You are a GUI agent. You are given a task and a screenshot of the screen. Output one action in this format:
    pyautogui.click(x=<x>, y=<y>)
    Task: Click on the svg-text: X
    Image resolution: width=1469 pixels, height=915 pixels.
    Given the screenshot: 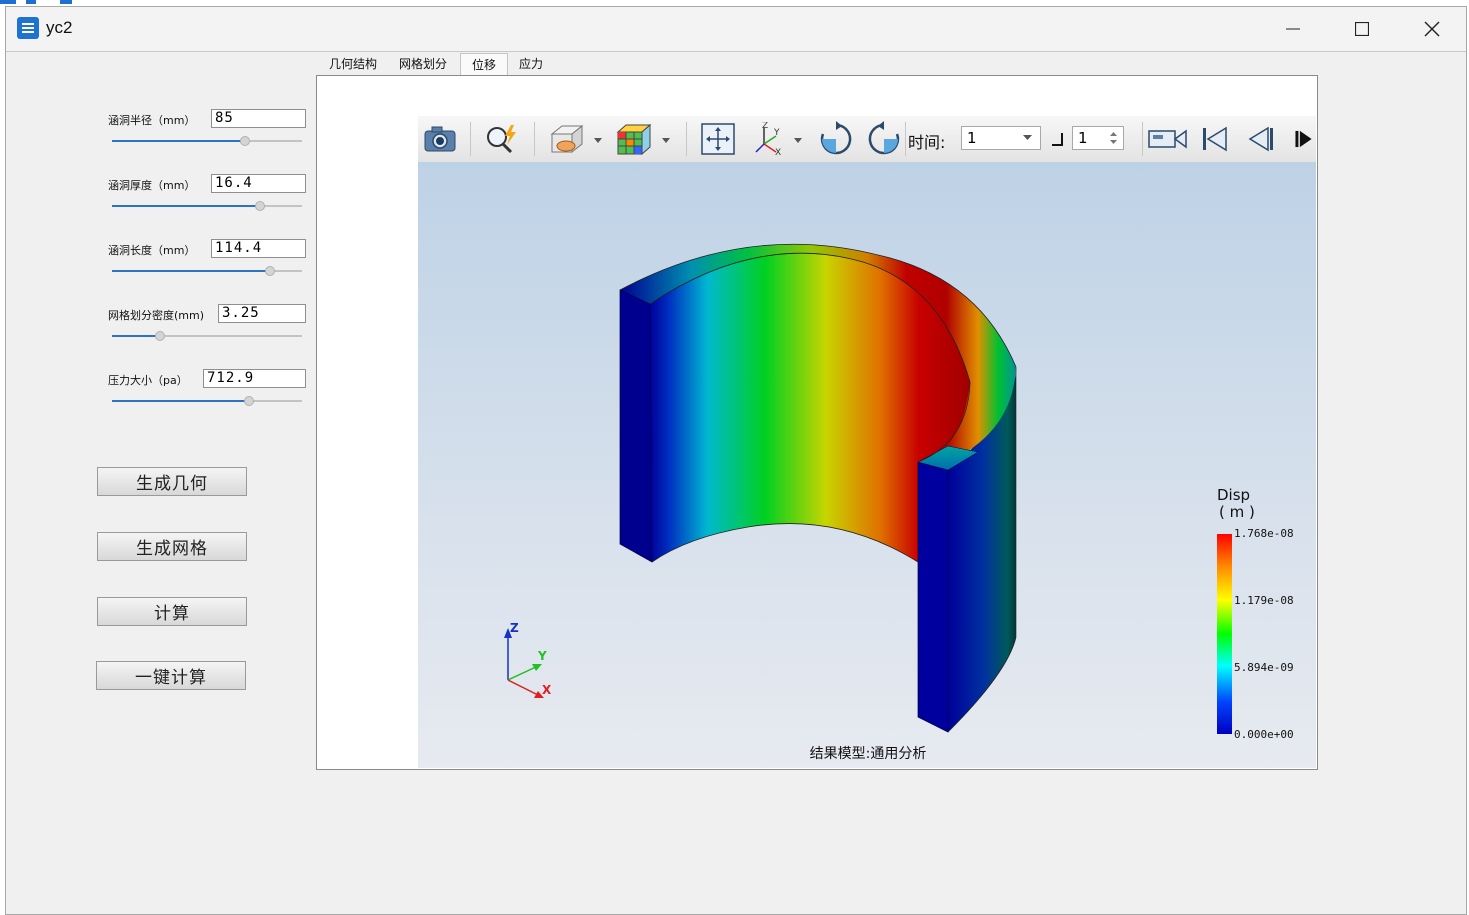 What is the action you would take?
    pyautogui.click(x=778, y=152)
    